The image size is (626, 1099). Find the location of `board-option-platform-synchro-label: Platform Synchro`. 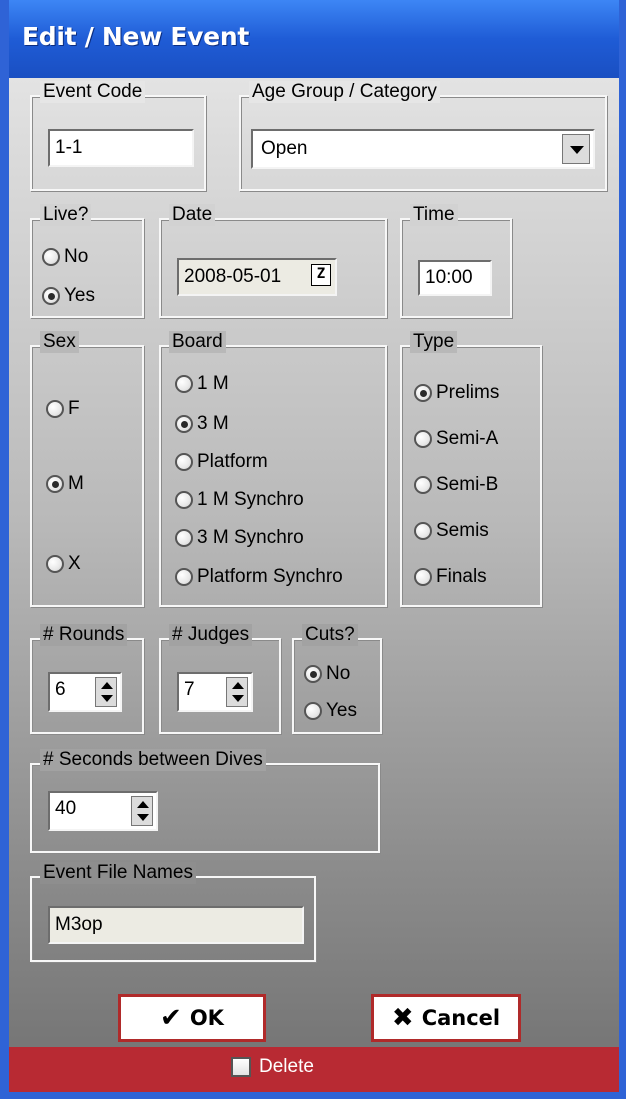

board-option-platform-synchro-label: Platform Synchro is located at coordinates (270, 576).